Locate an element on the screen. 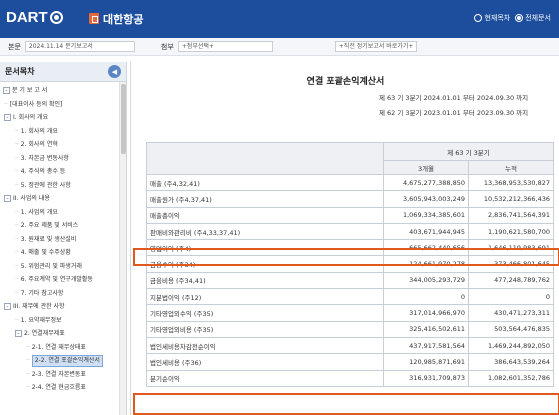  value-3months: 317,014,966,970 is located at coordinates (426, 313).